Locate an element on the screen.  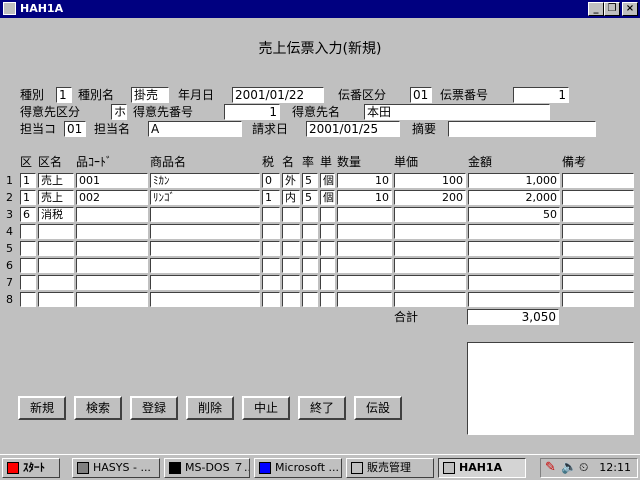
tokuisaki-name-field: 本田 is located at coordinates (457, 112).